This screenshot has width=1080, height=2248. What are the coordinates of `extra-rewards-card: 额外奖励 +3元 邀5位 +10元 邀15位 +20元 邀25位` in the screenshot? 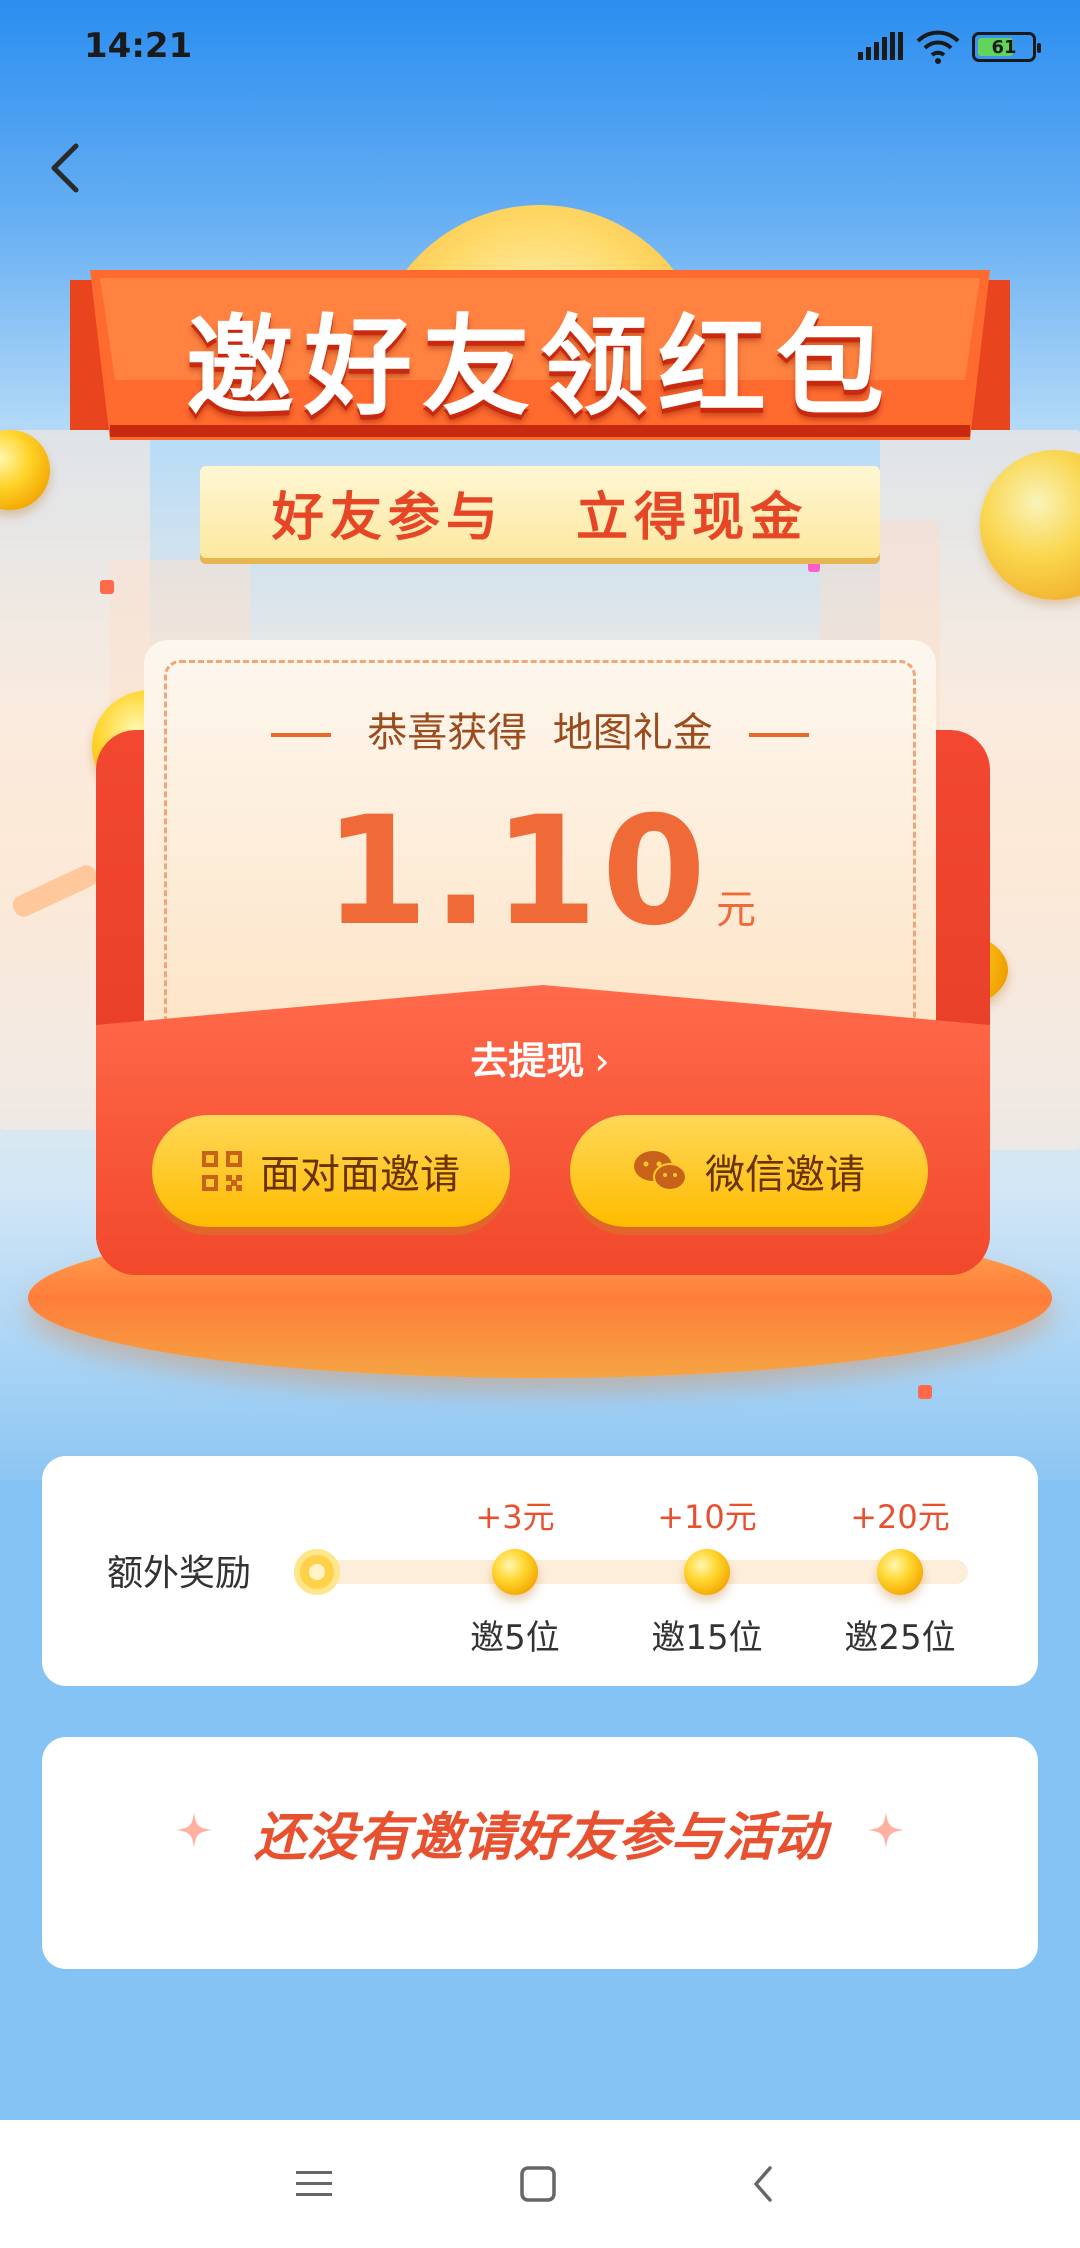 It's located at (540, 1571).